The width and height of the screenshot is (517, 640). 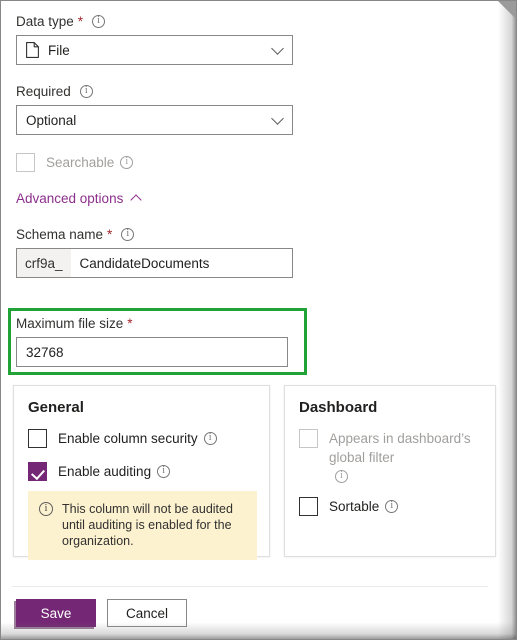 I want to click on data-type-required-marker: *, so click(x=80, y=21).